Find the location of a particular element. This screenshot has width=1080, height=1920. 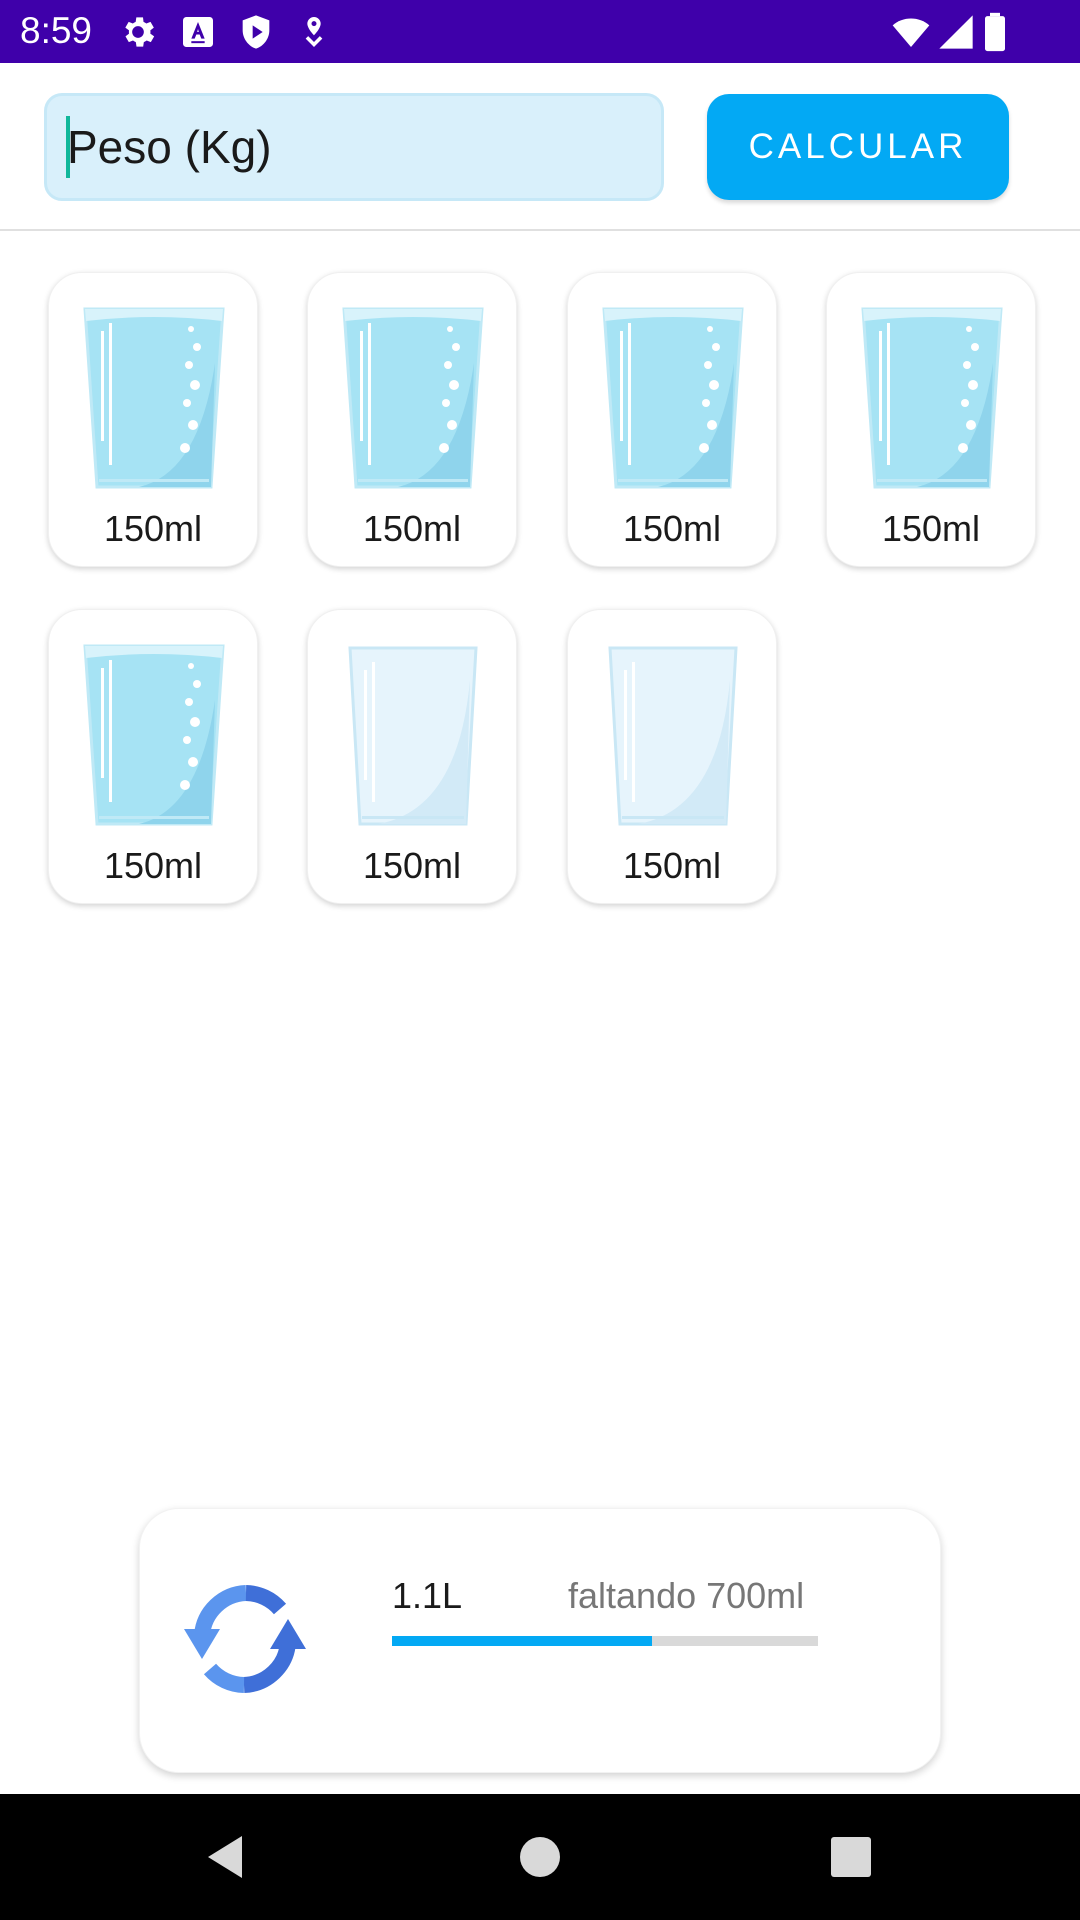

signal-icon is located at coordinates (956, 32).